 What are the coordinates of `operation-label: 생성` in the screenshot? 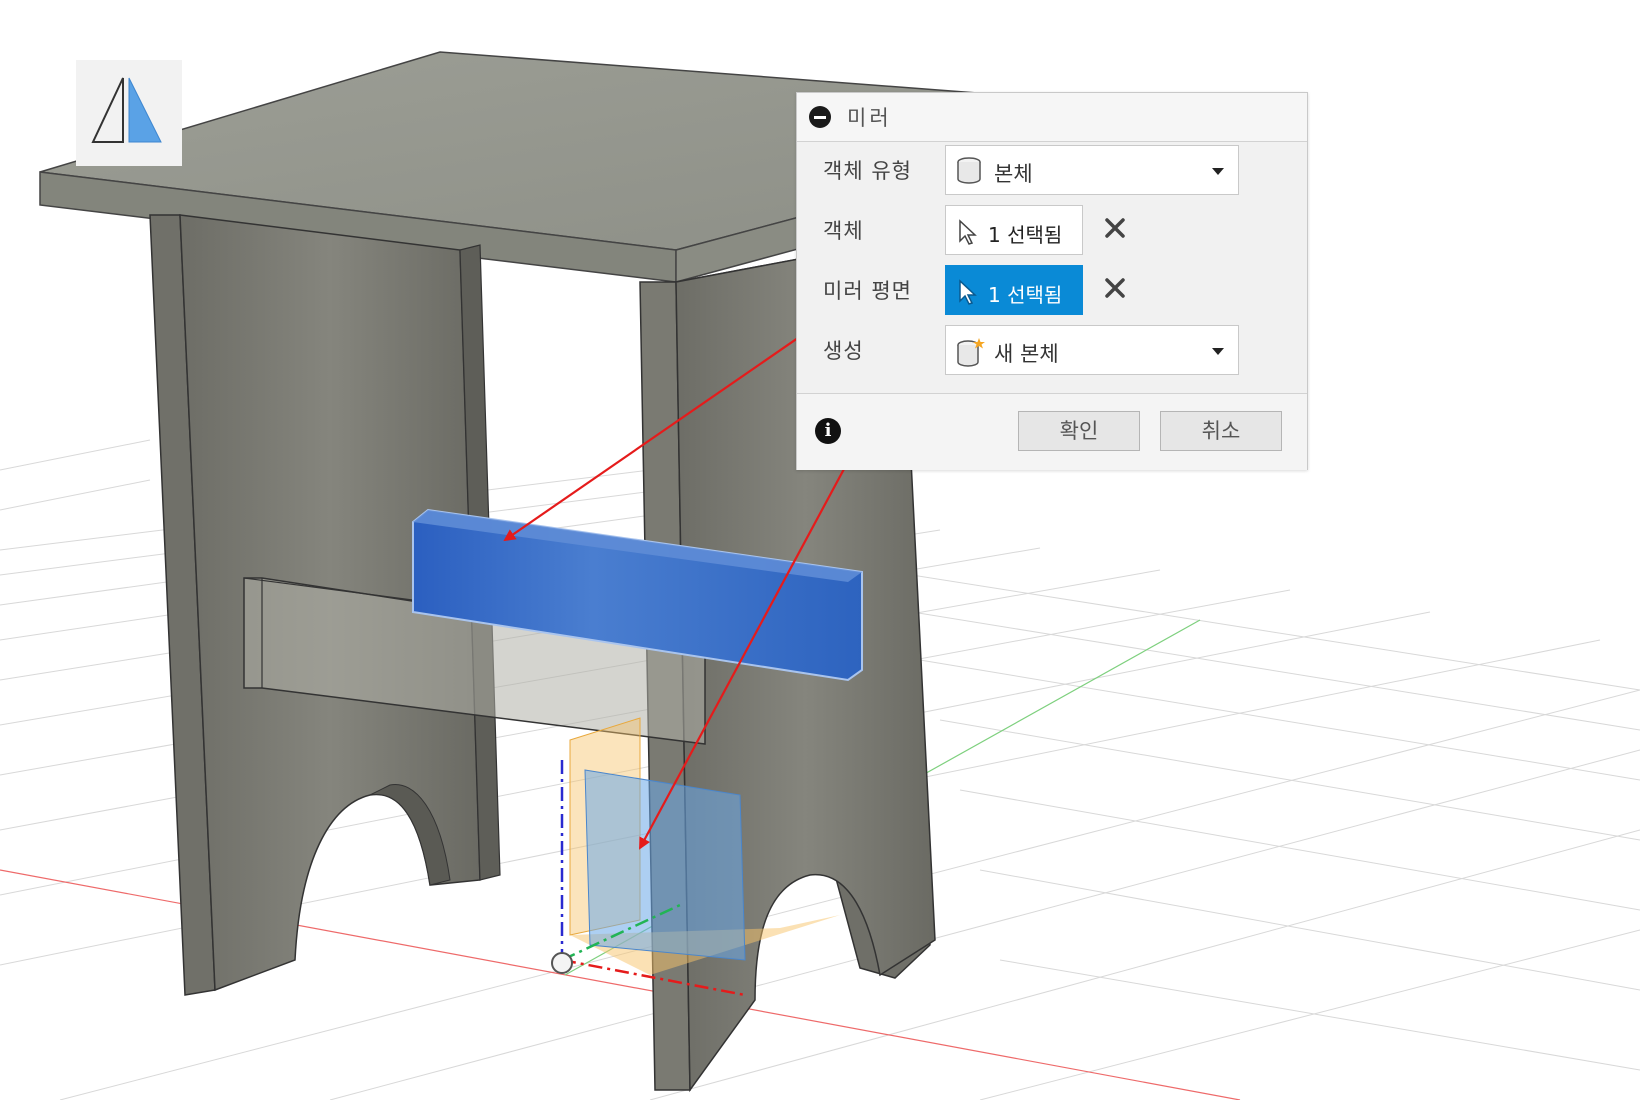 It's located at (843, 351).